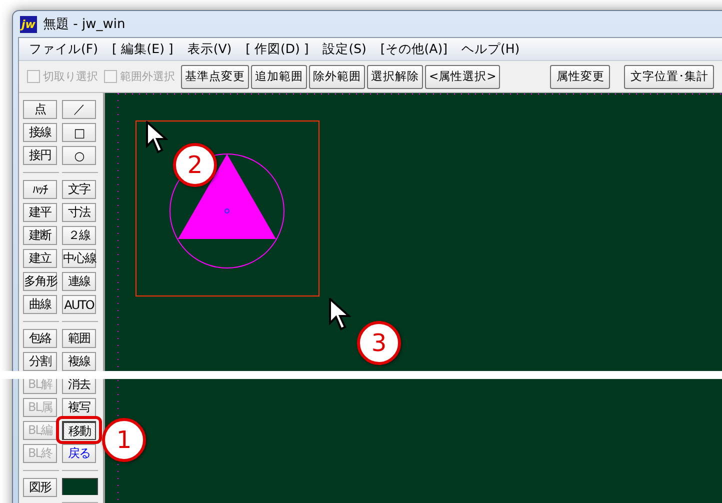 The image size is (722, 503). I want to click on toolbar-button: 追加範囲, so click(279, 76).